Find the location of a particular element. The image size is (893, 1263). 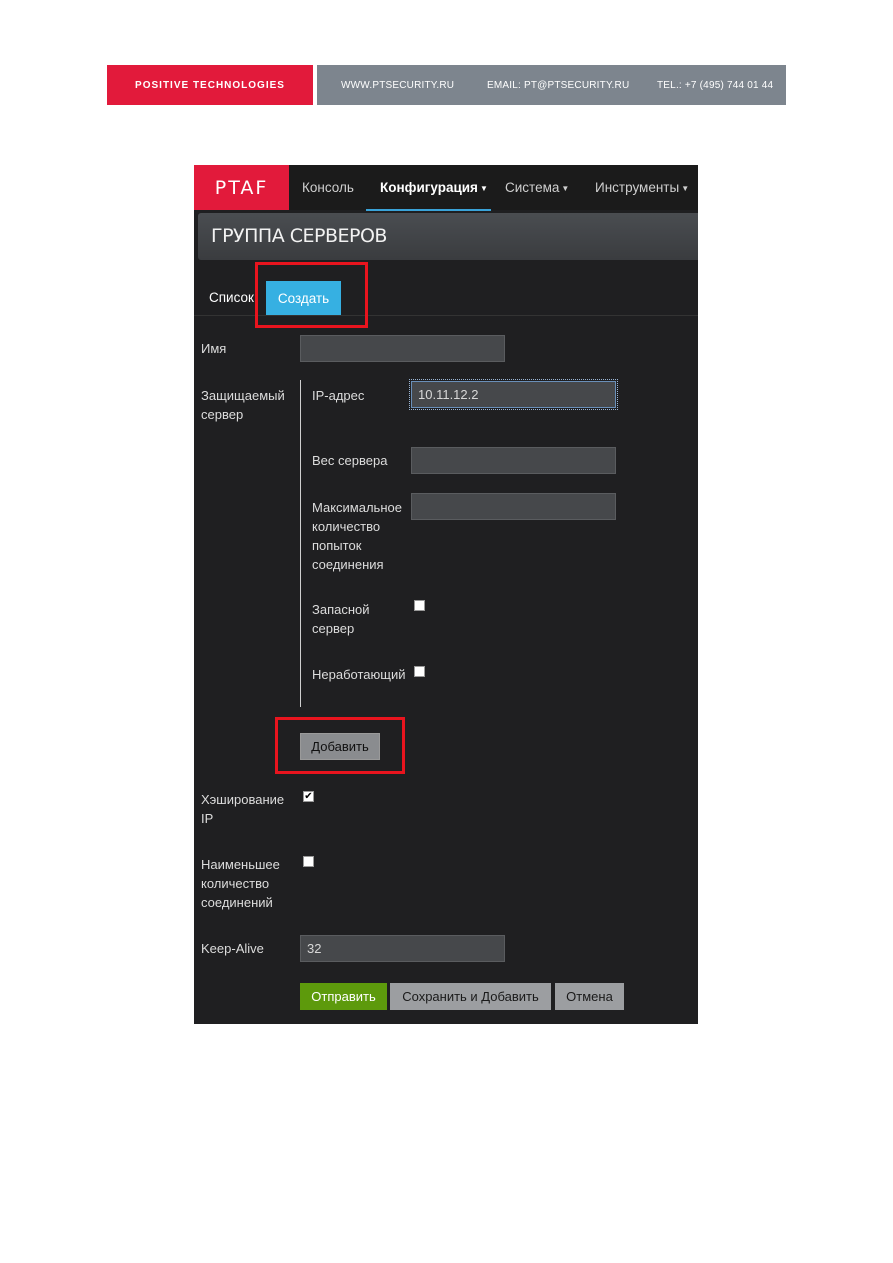

name-label: Имя is located at coordinates (214, 348).